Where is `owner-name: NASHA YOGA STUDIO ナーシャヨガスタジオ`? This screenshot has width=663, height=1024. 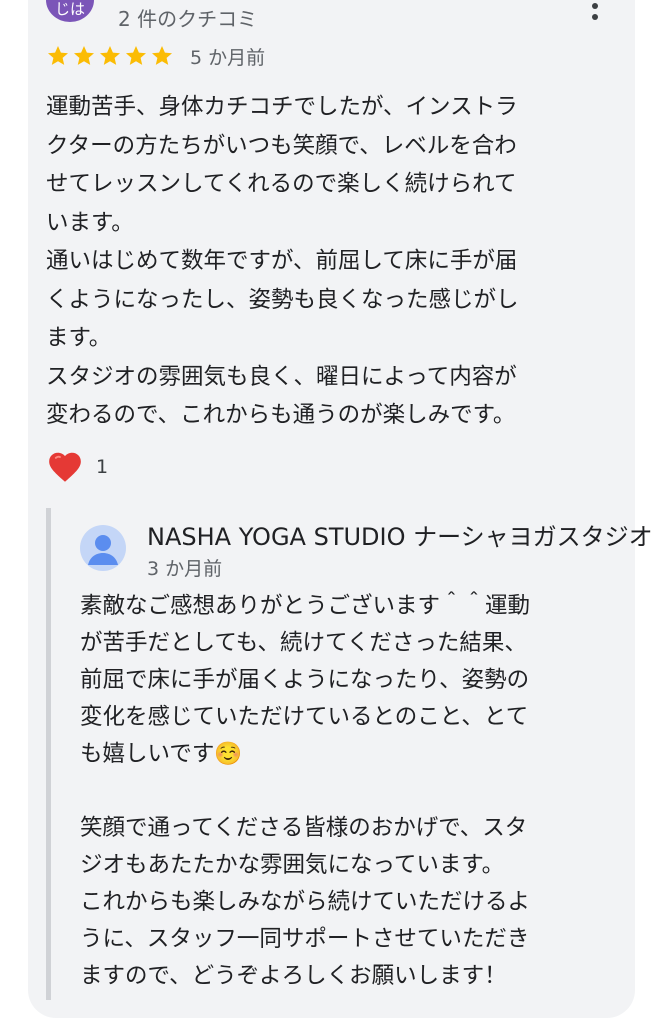 owner-name: NASHA YOGA STUDIO ナーシャヨガスタジオ is located at coordinates (405, 534).